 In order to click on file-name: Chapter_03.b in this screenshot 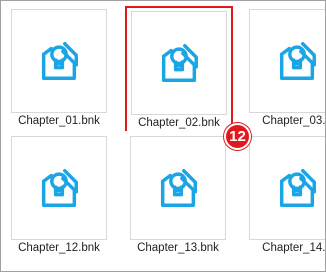, I will do `click(294, 121)`.